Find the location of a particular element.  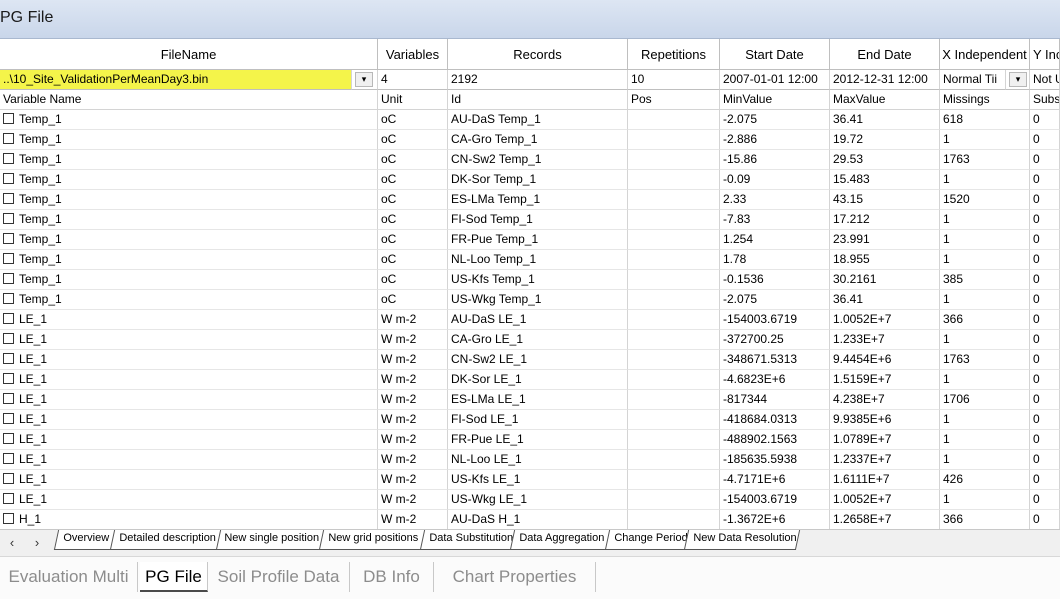

max-value-cell: 1.0789E+7 is located at coordinates (885, 440).